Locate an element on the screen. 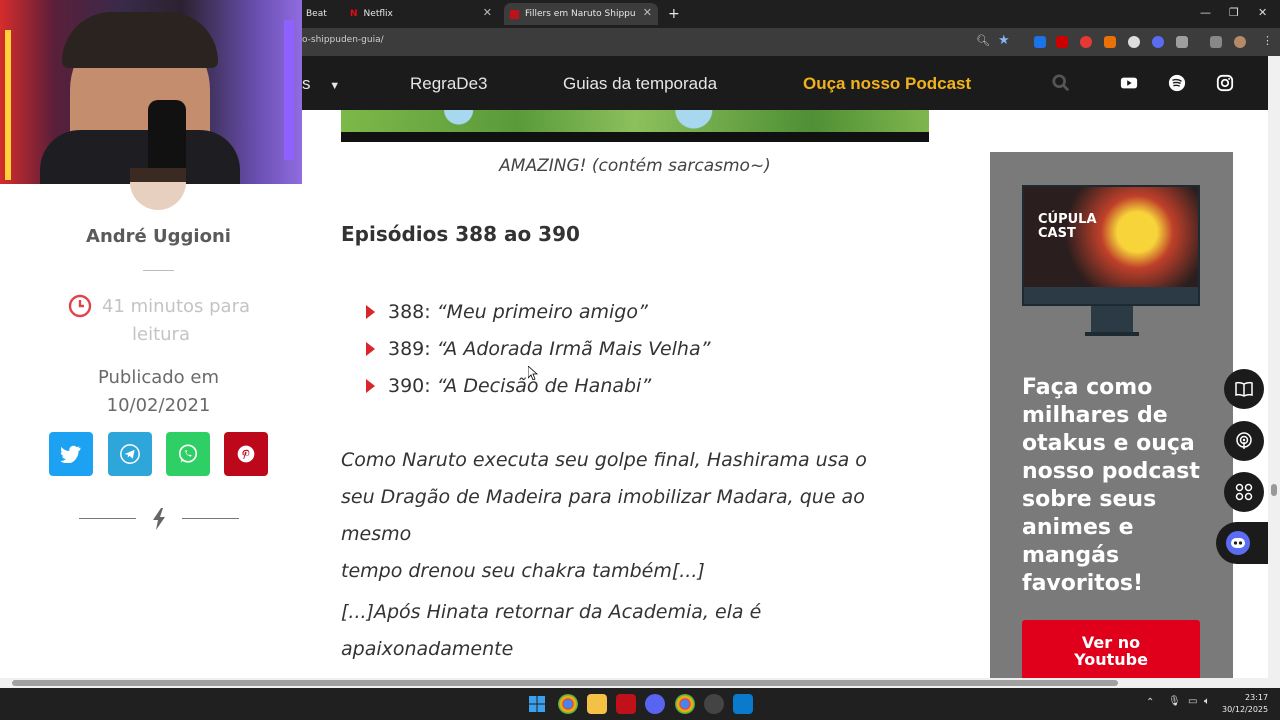 The height and width of the screenshot is (720, 1280). instagram-icon is located at coordinates (1225, 83).